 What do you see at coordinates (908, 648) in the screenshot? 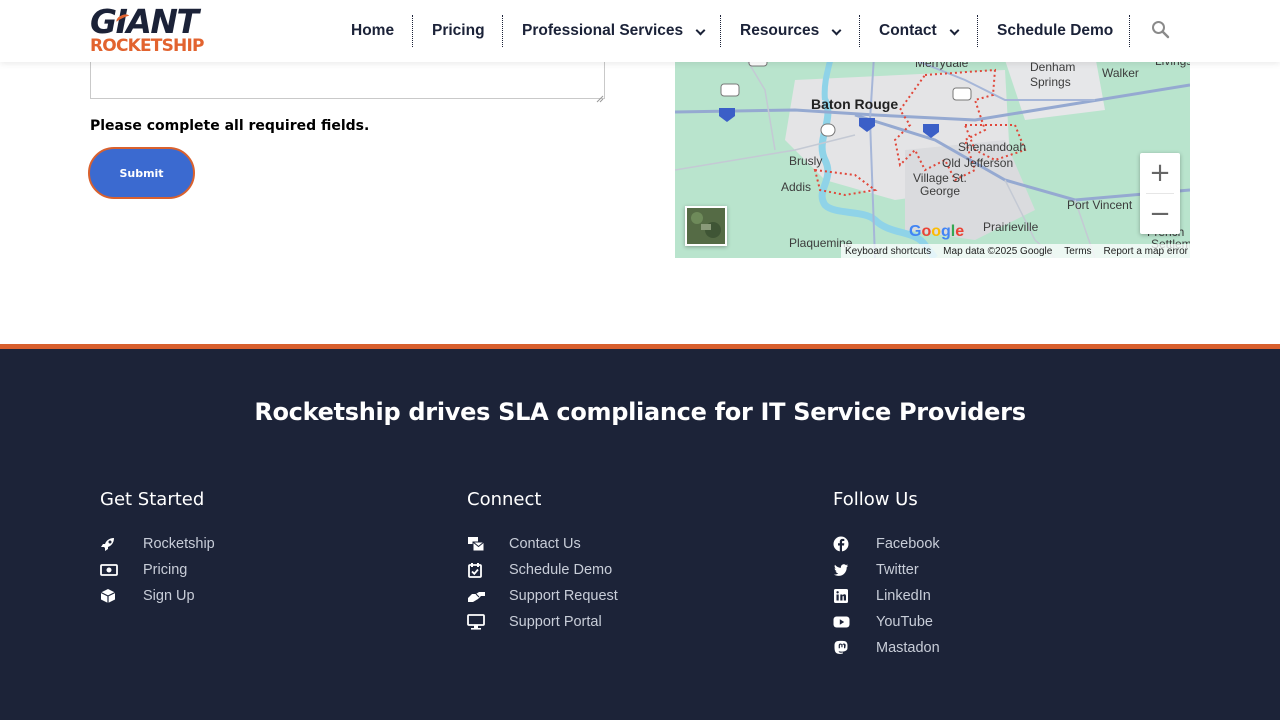
I see `footer-link-mastodon: Mastadon` at bounding box center [908, 648].